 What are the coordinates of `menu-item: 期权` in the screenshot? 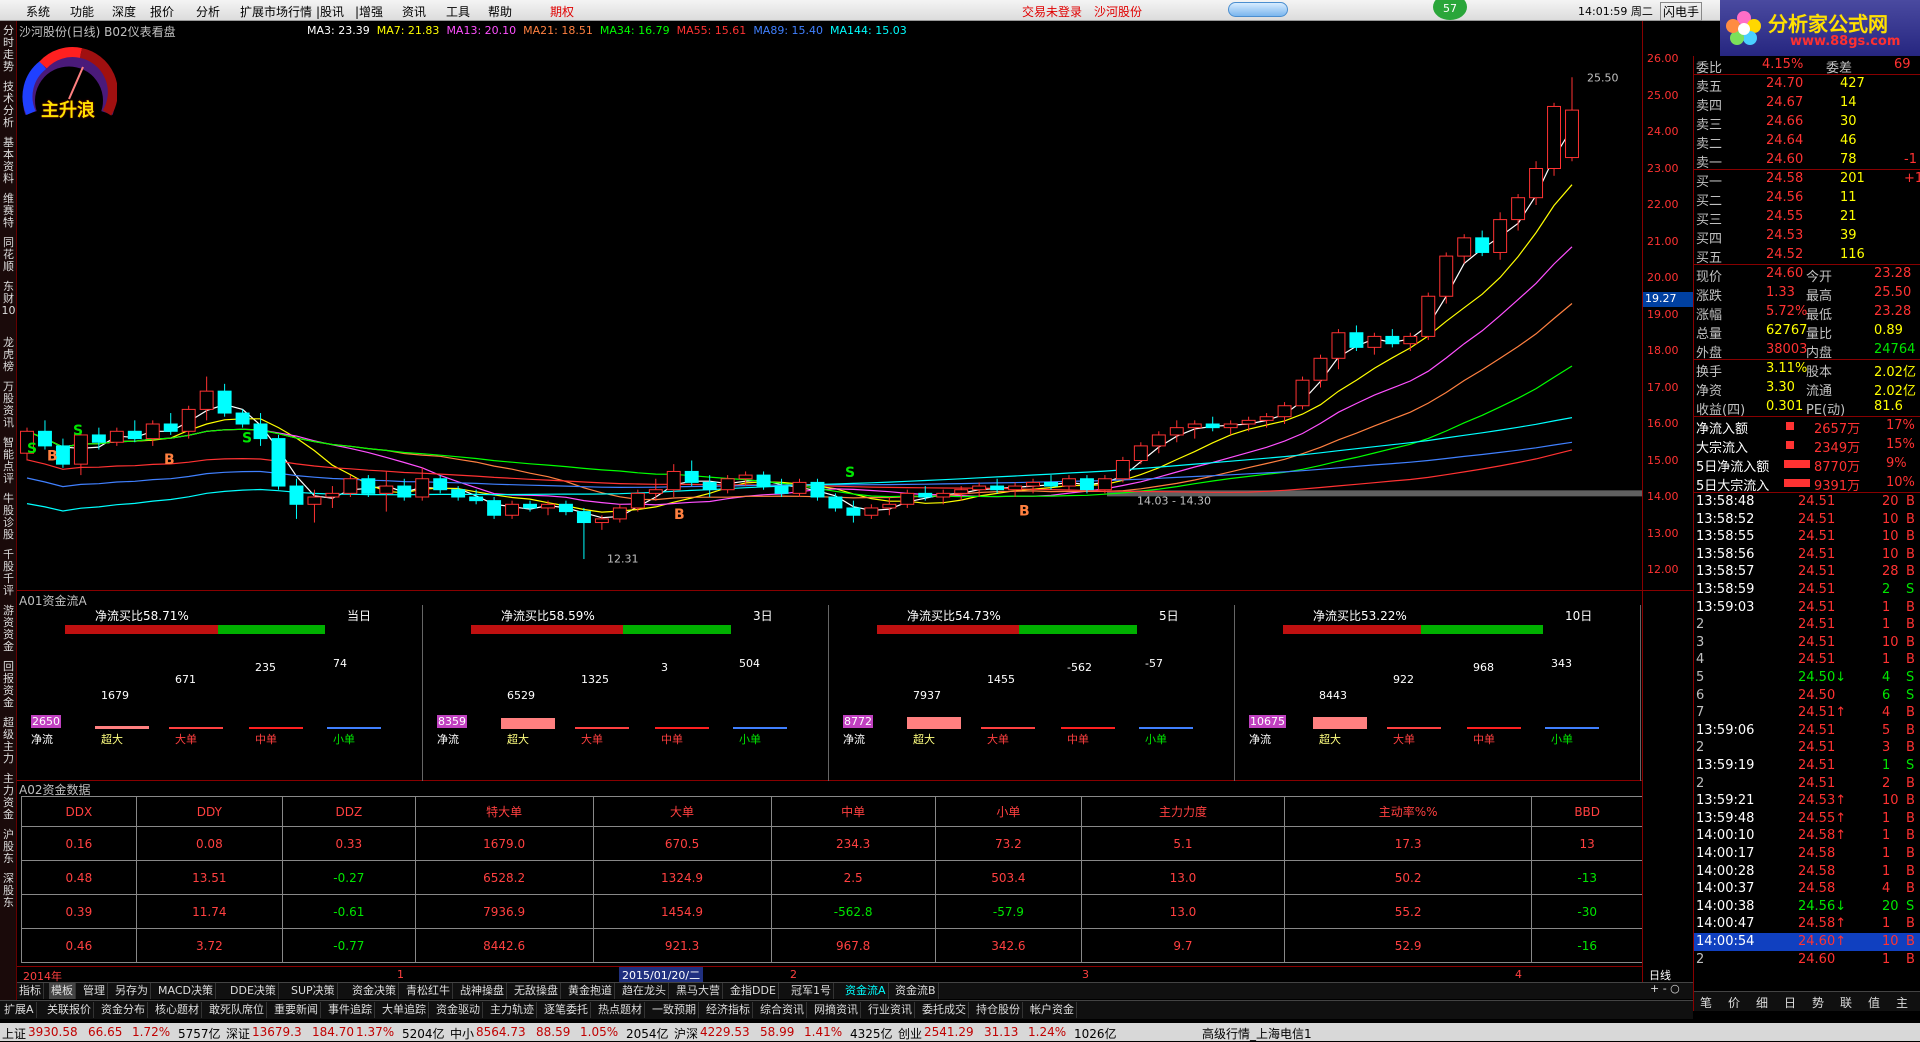 It's located at (562, 11).